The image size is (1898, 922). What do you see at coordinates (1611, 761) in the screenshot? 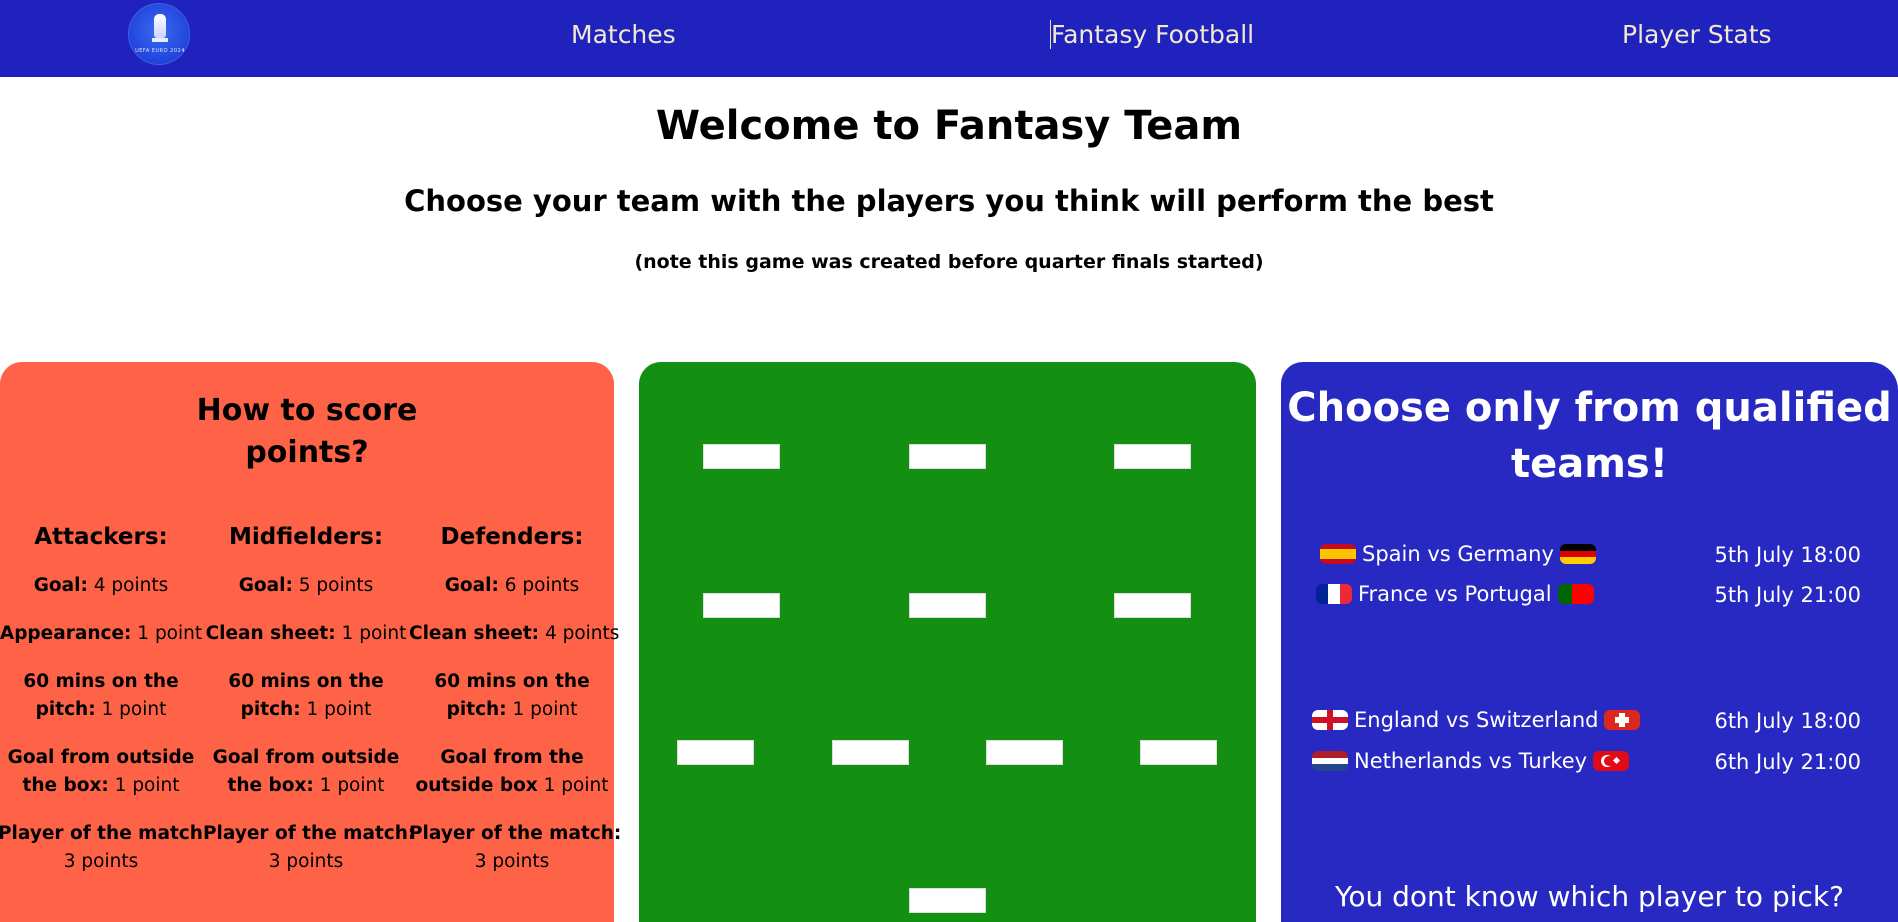
I see `turkey-flag-icon` at bounding box center [1611, 761].